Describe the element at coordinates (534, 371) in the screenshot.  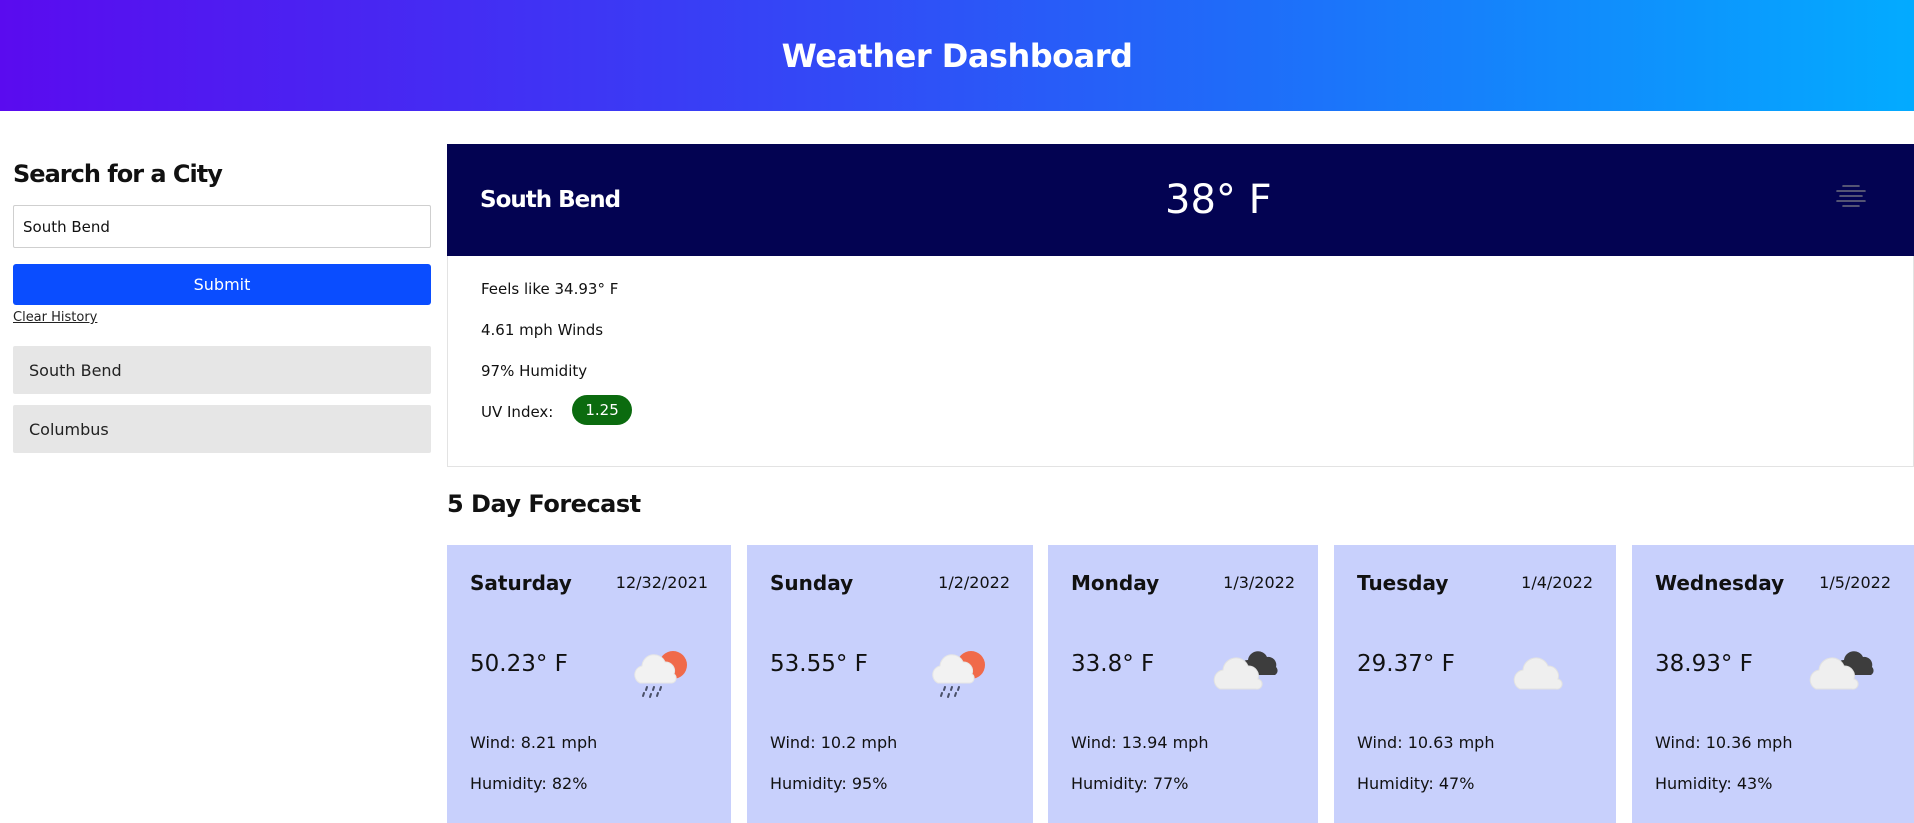
I see `humidity-text: 97% Humidity` at that location.